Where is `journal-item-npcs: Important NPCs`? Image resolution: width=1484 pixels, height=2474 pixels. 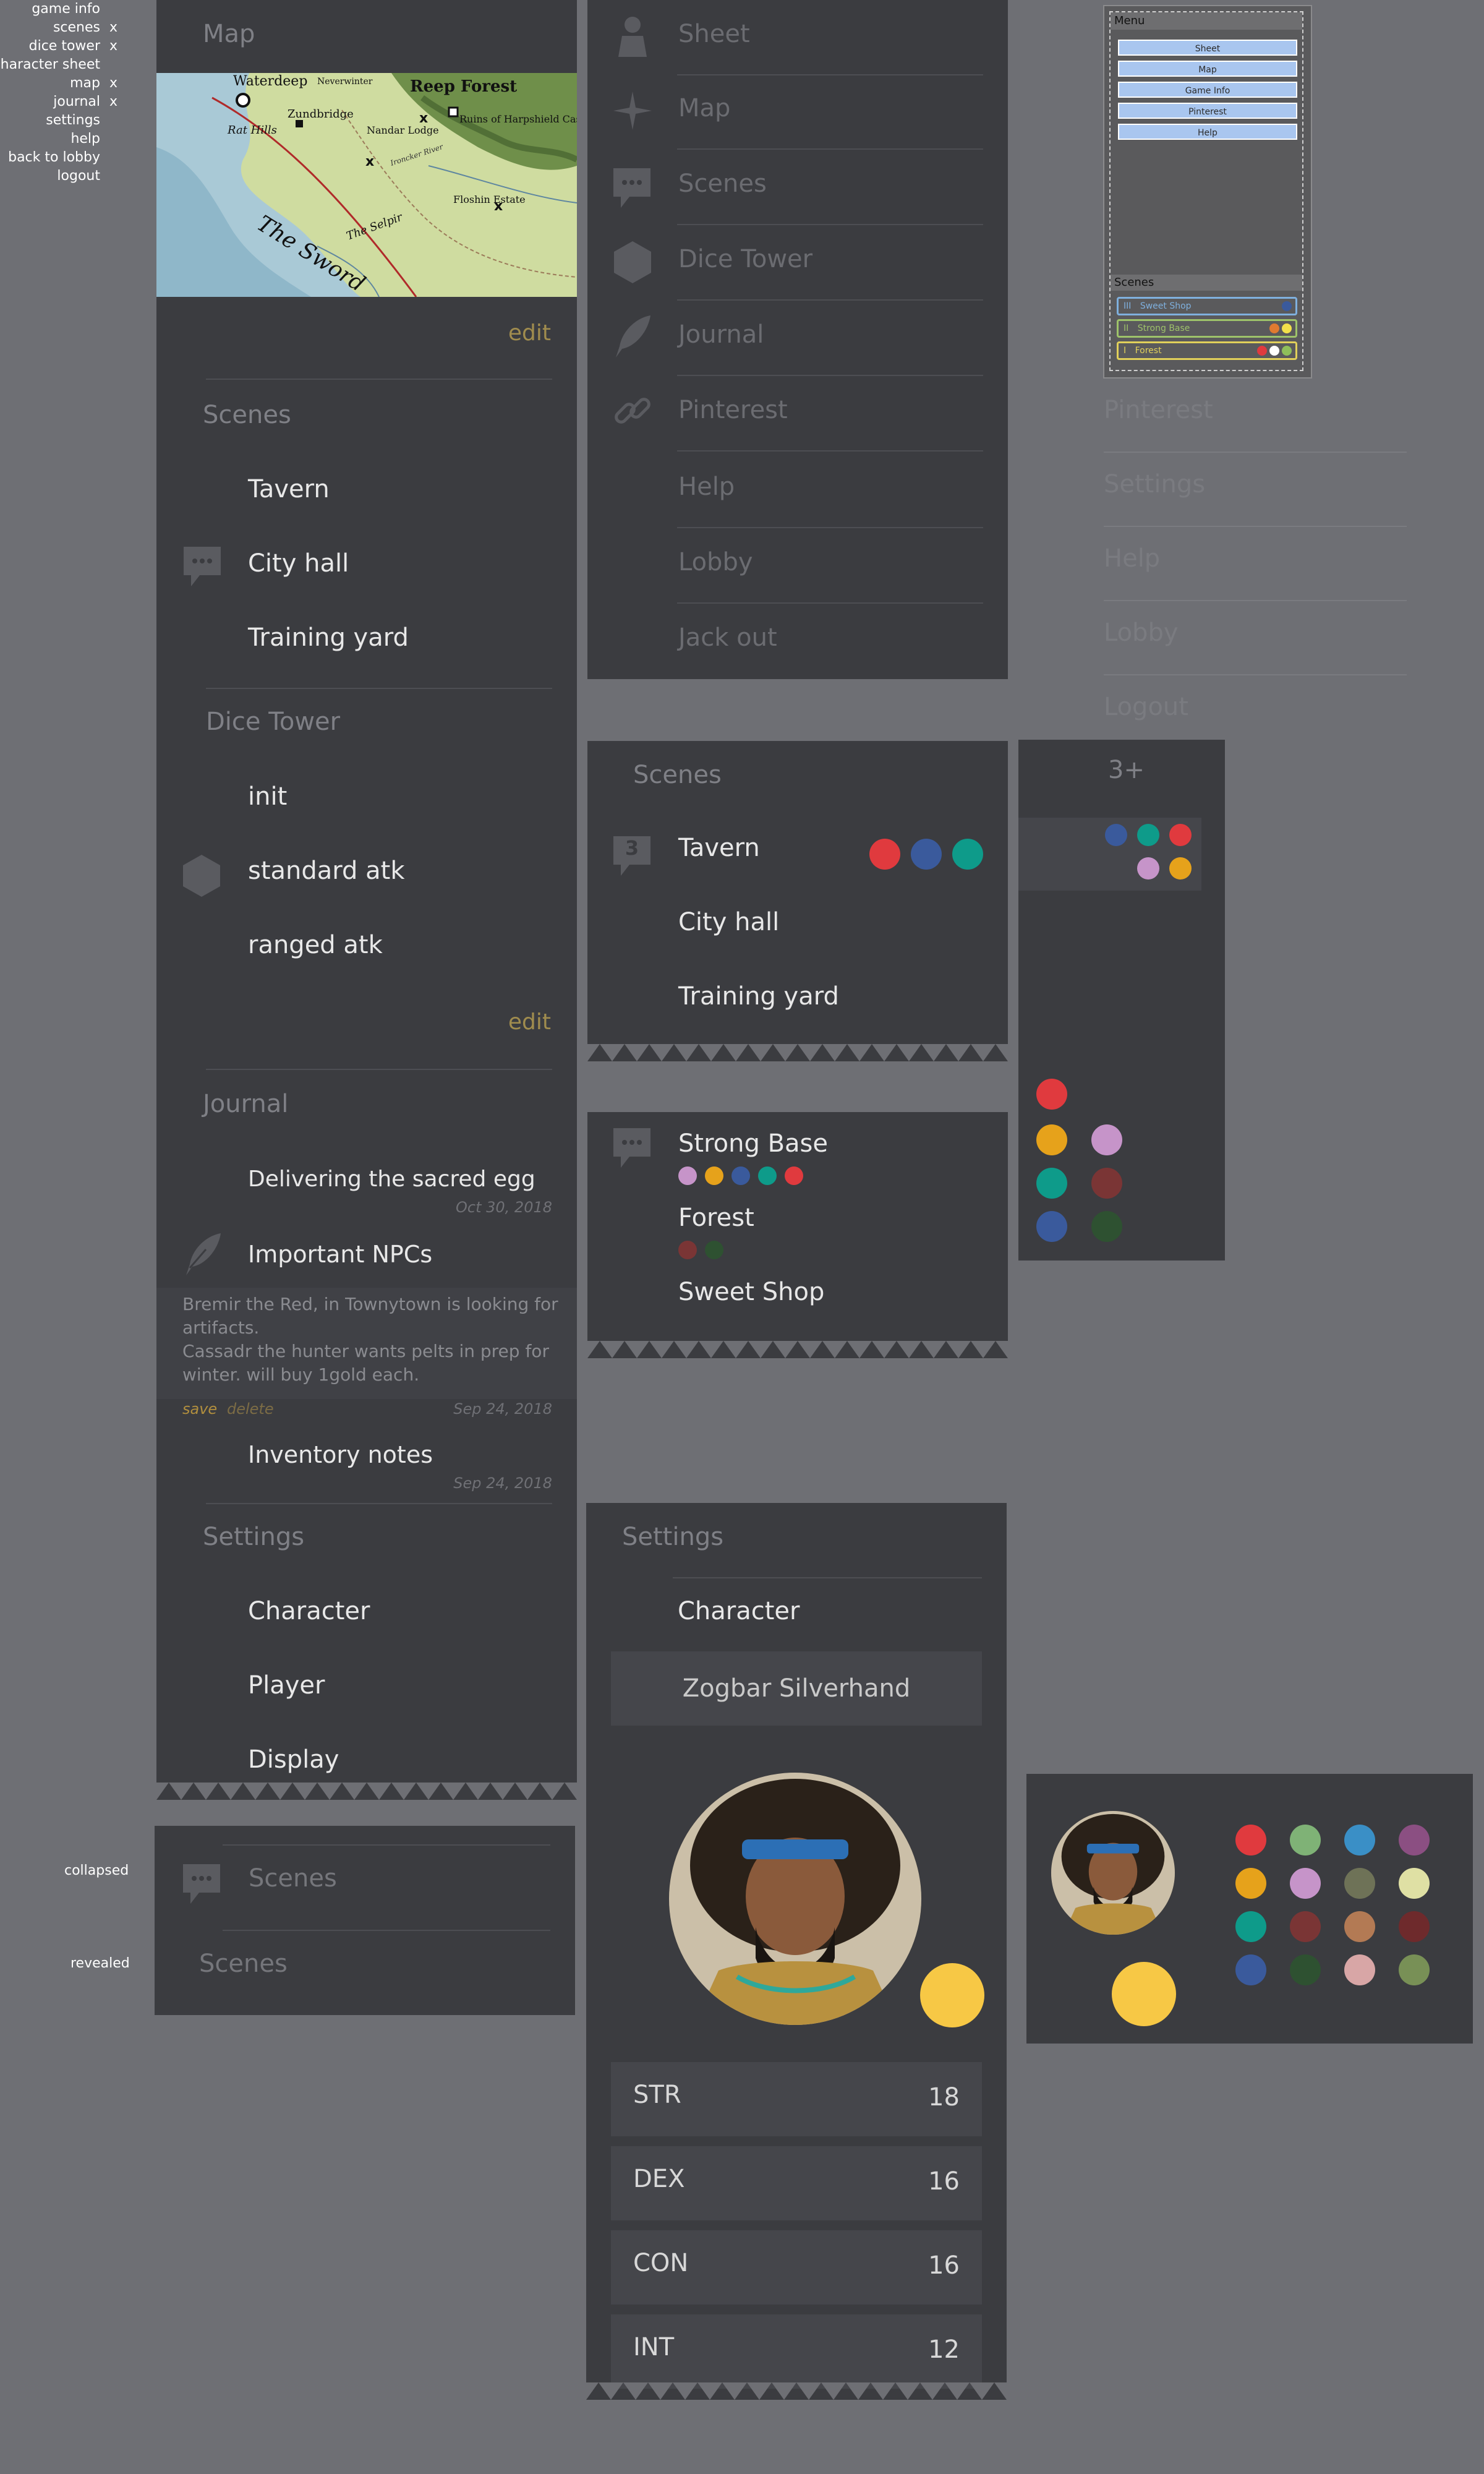
journal-item-npcs: Important NPCs is located at coordinates (340, 1254).